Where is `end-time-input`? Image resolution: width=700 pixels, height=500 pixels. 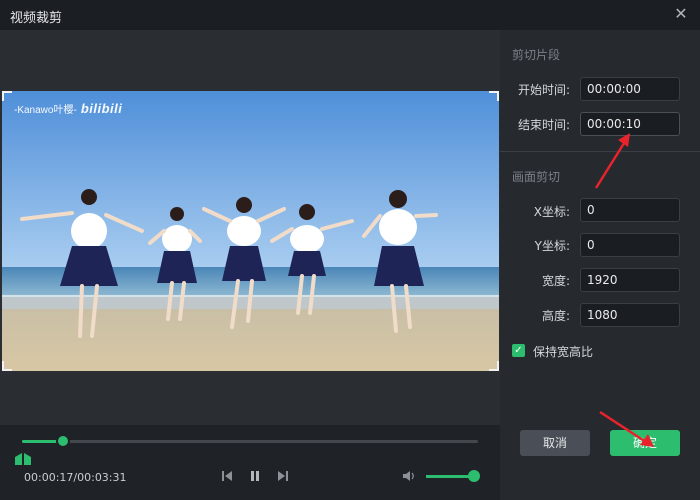 end-time-input is located at coordinates (630, 124).